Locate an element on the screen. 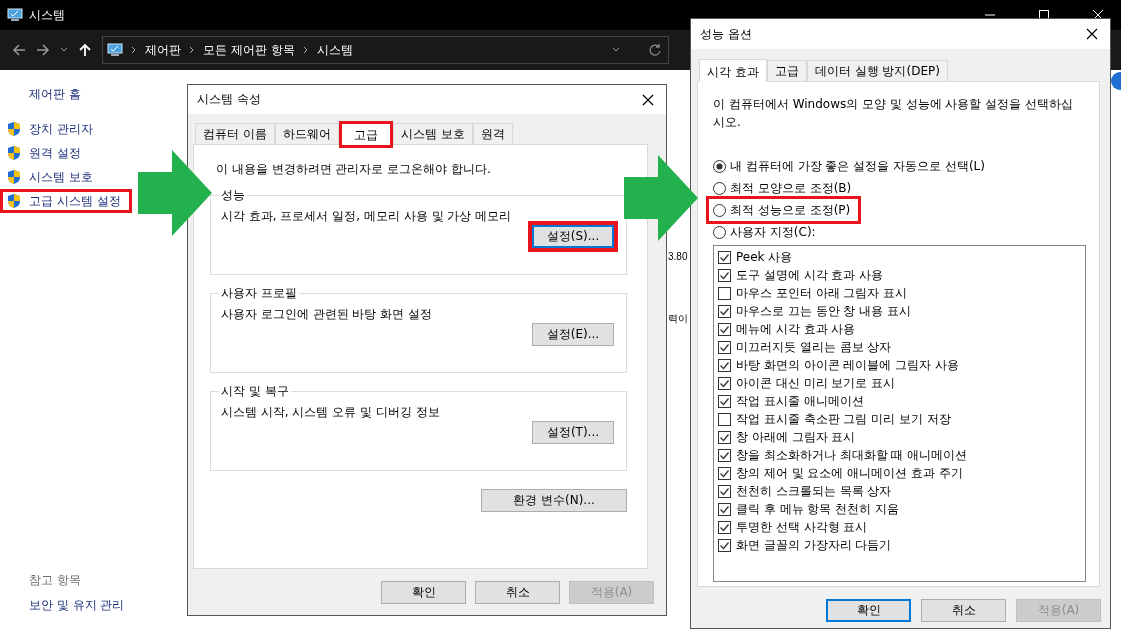 This screenshot has width=1121, height=632. sidebar-item: 고급 시스템 설정 is located at coordinates (66, 201).